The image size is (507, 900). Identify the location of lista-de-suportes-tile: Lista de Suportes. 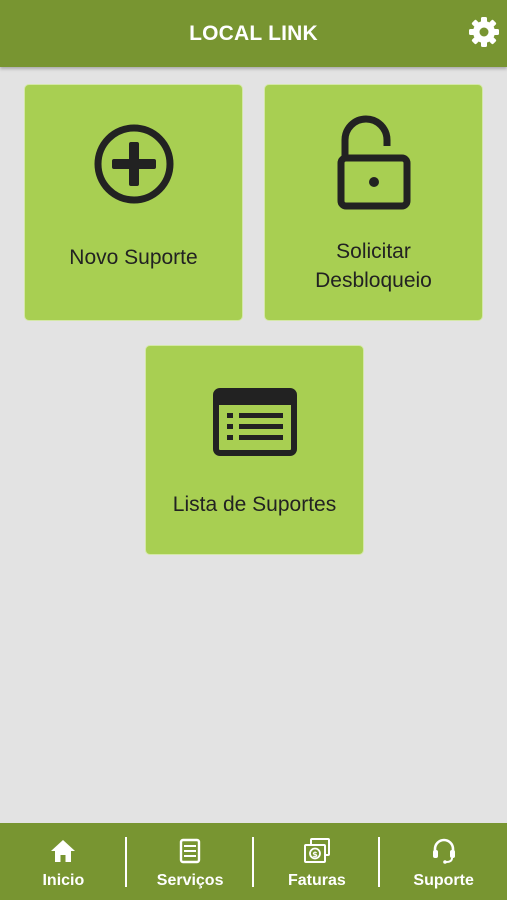
(254, 450).